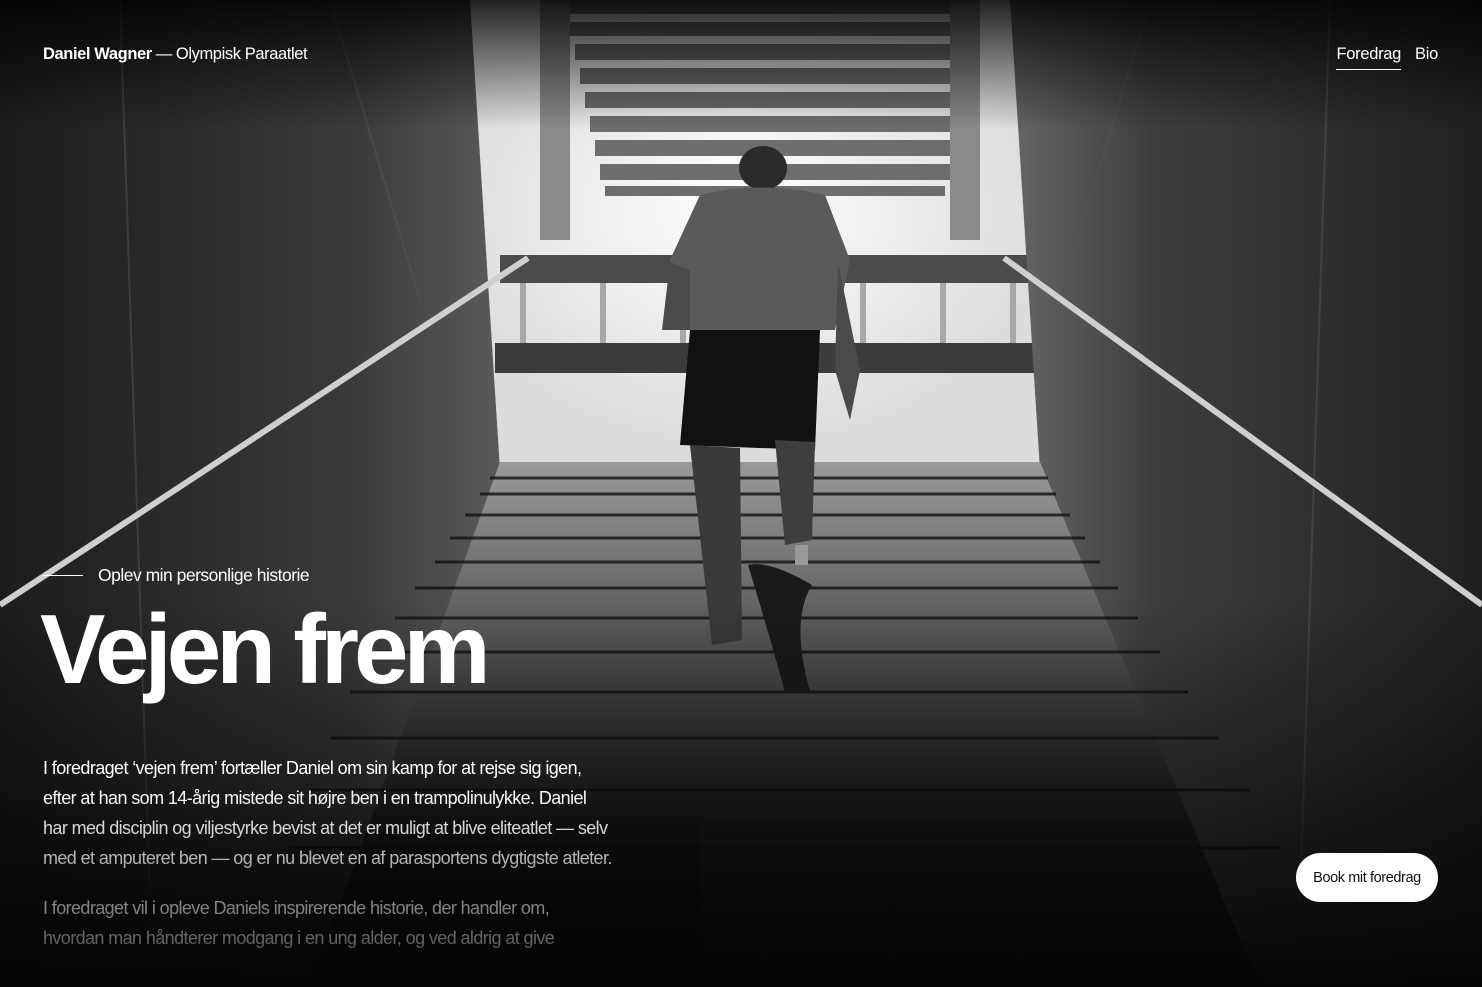 Image resolution: width=1482 pixels, height=987 pixels. Describe the element at coordinates (1367, 877) in the screenshot. I see `book-talk-button: Book mit foredrag` at that location.